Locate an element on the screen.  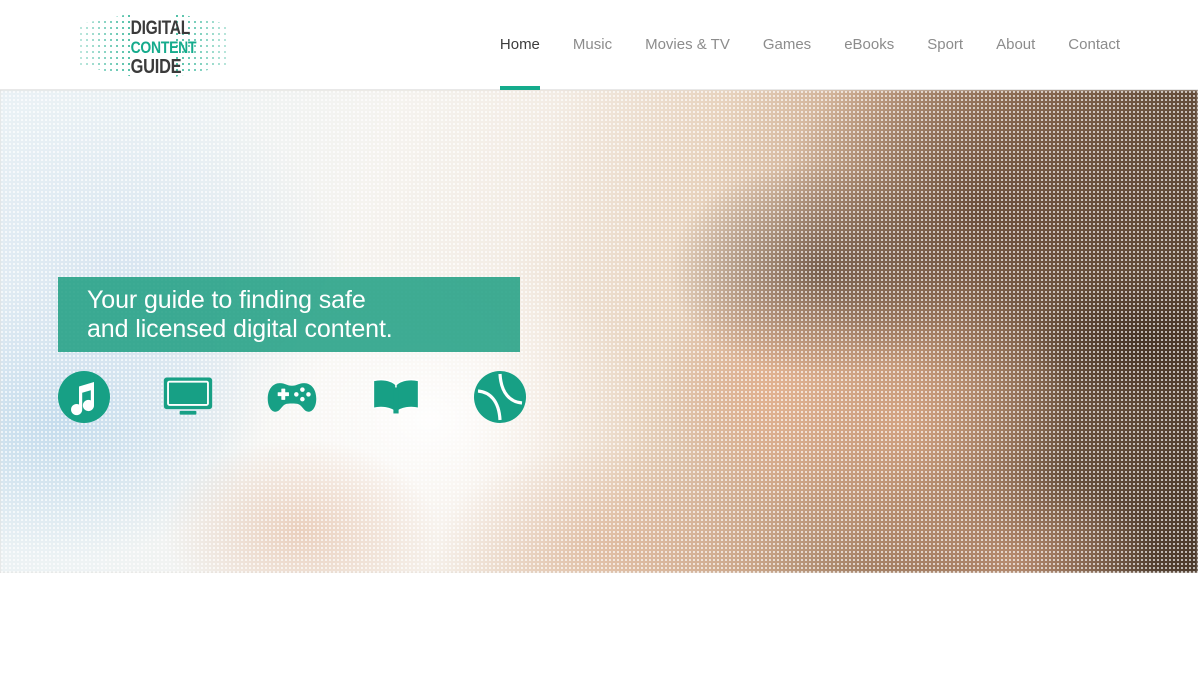
category-card-strip: Music Movies & TV is located at coordinates (599, 623).